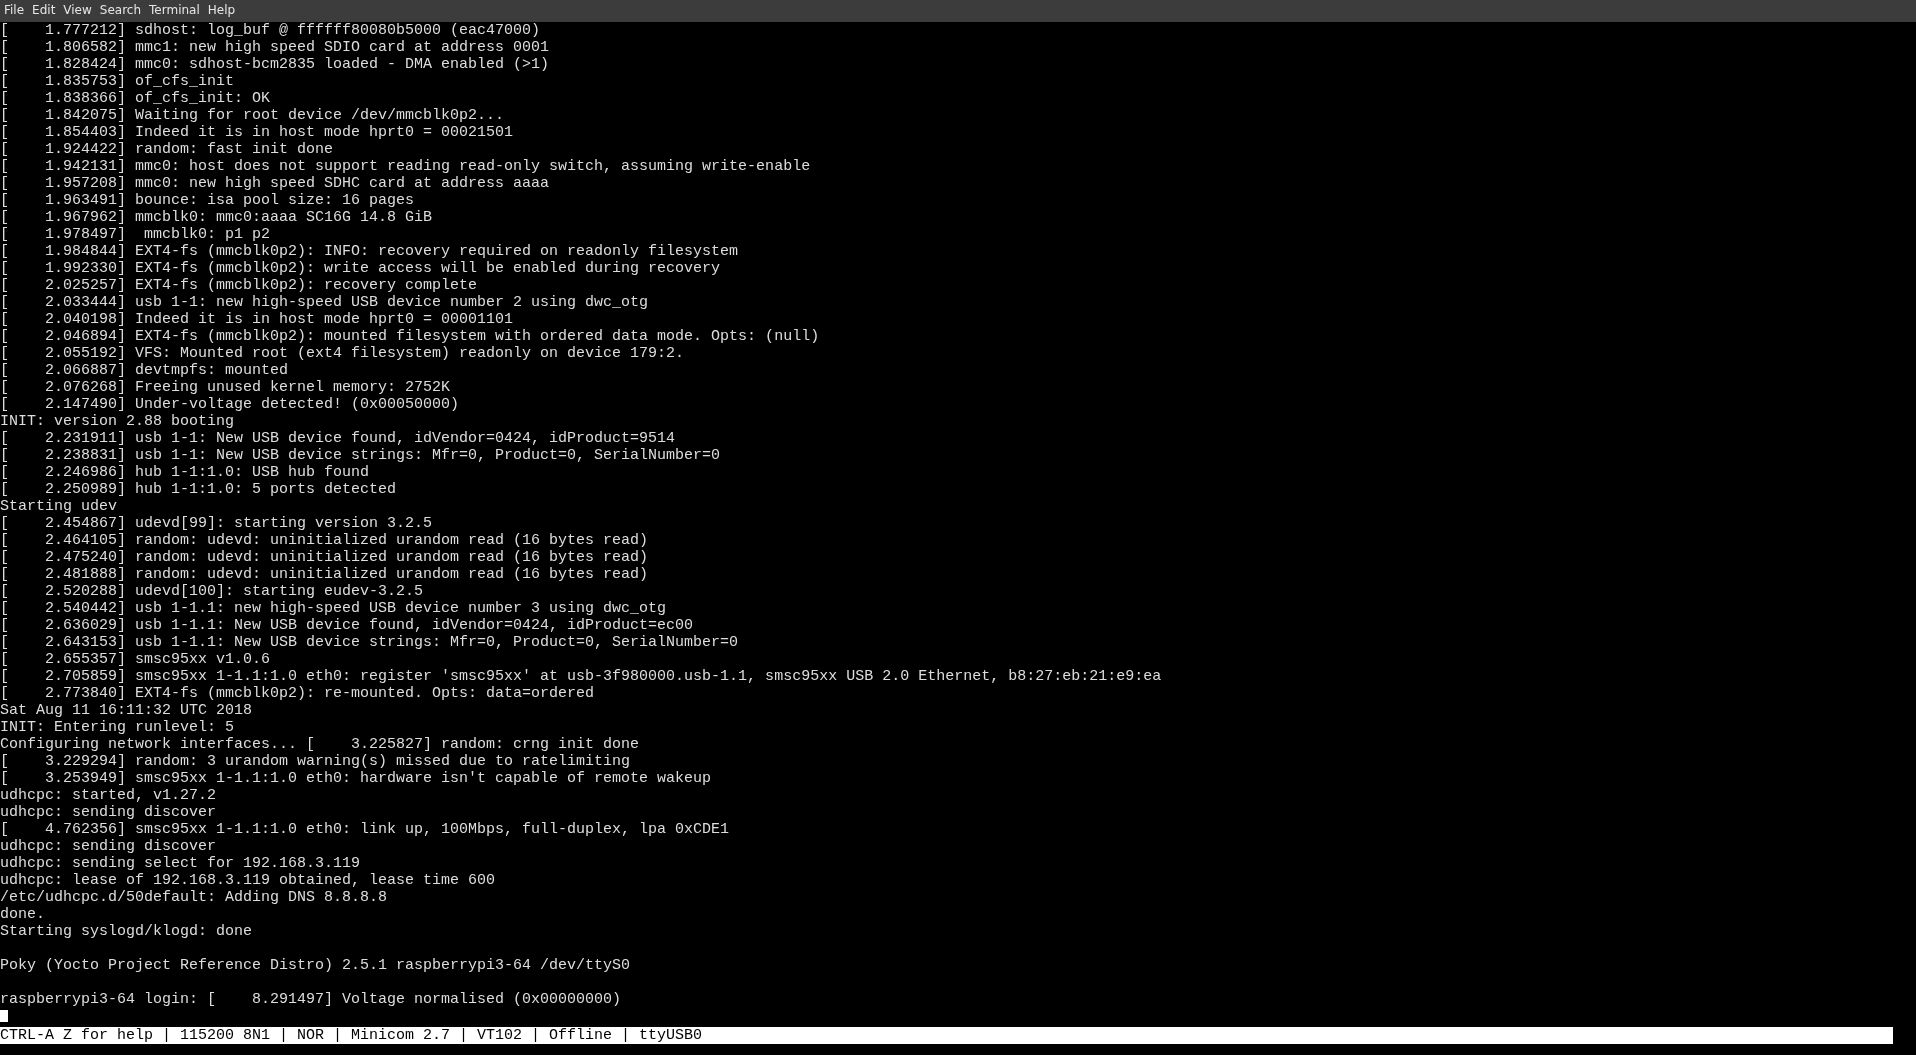 This screenshot has height=1055, width=1916. I want to click on terminal-line: [ 2.231911] usb 1-1: New USB device found, idVendor=0424, idProduct=9514, so click(338, 438).